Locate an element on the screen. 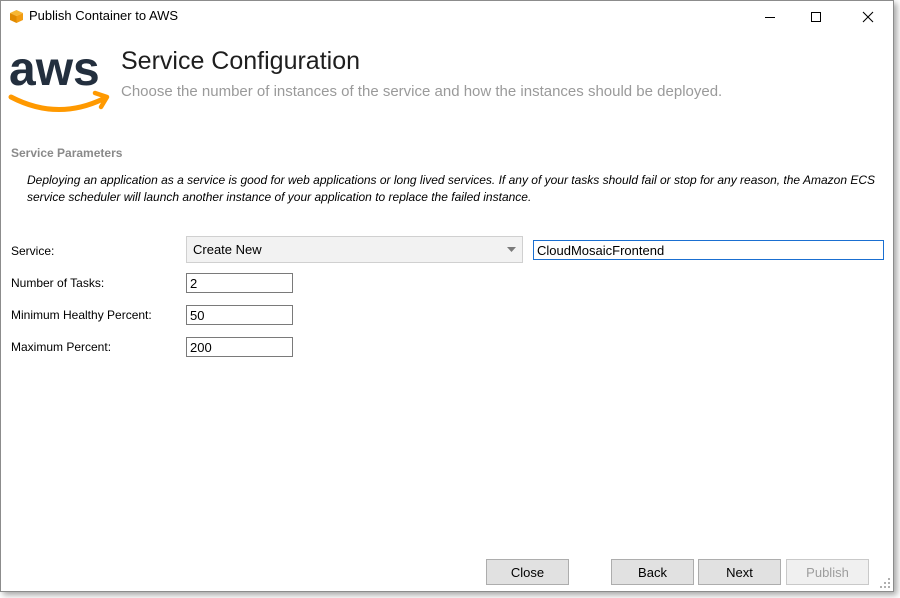 The height and width of the screenshot is (598, 900). svg-text: aws is located at coordinates (54, 70).